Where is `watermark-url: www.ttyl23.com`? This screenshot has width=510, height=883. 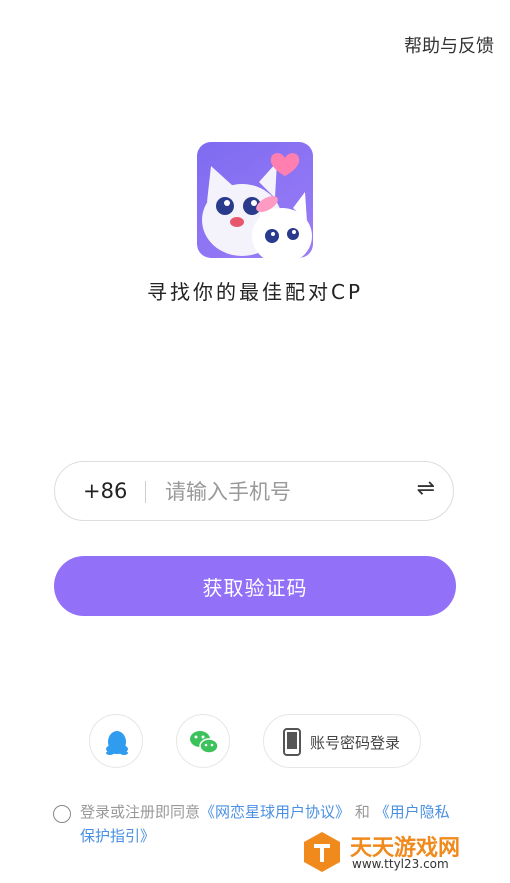
watermark-url: www.ttyl23.com is located at coordinates (400, 864).